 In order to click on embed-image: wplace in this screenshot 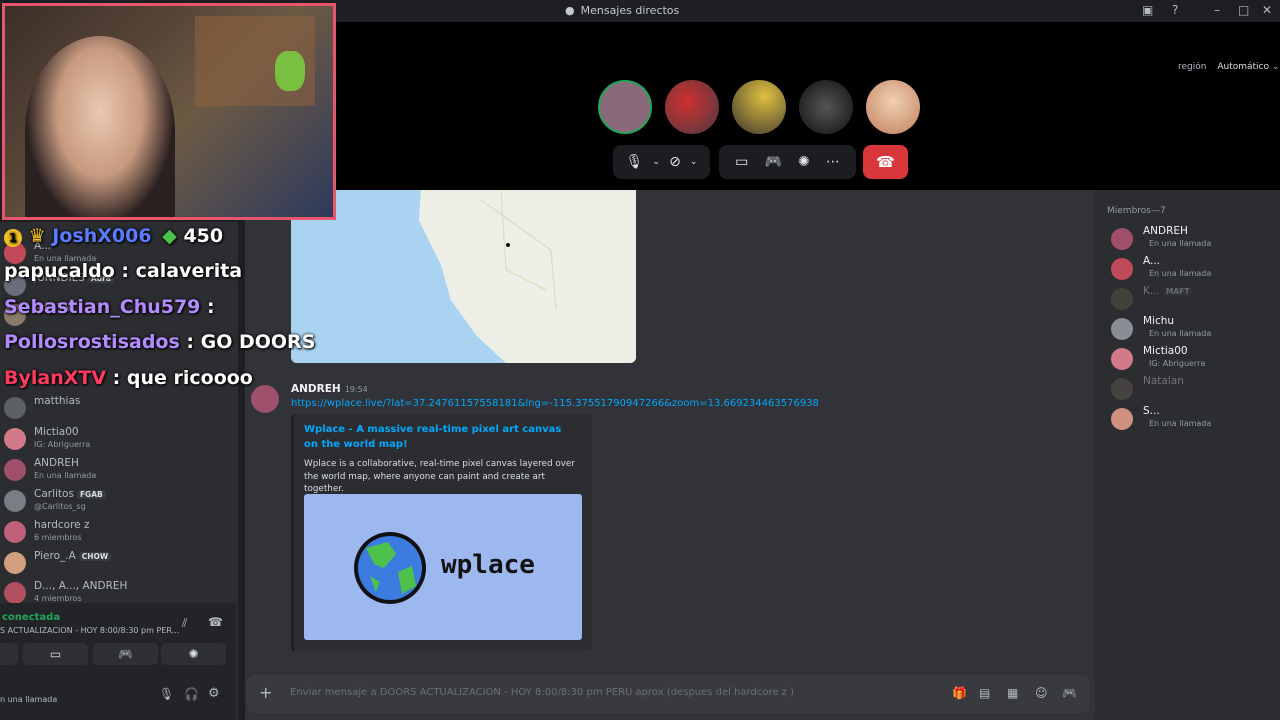, I will do `click(443, 567)`.